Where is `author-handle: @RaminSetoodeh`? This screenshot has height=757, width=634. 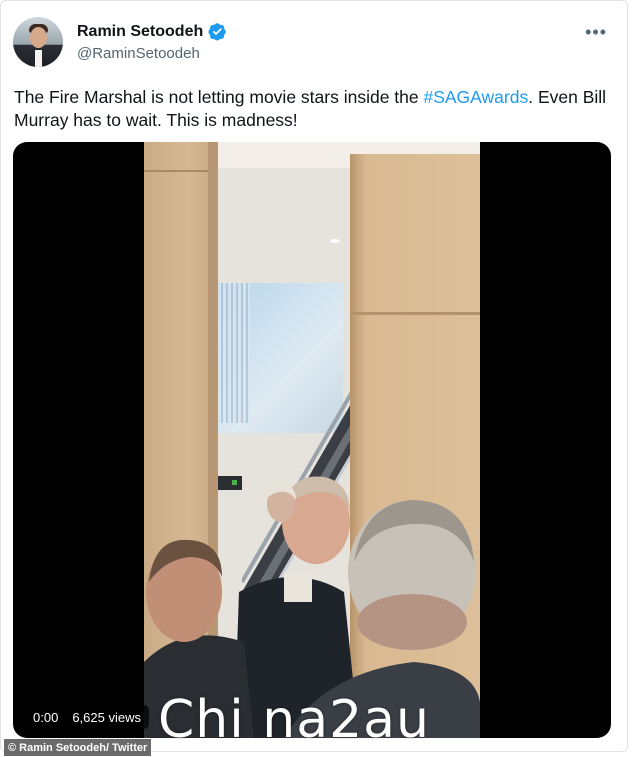 author-handle: @RaminSetoodeh is located at coordinates (138, 53).